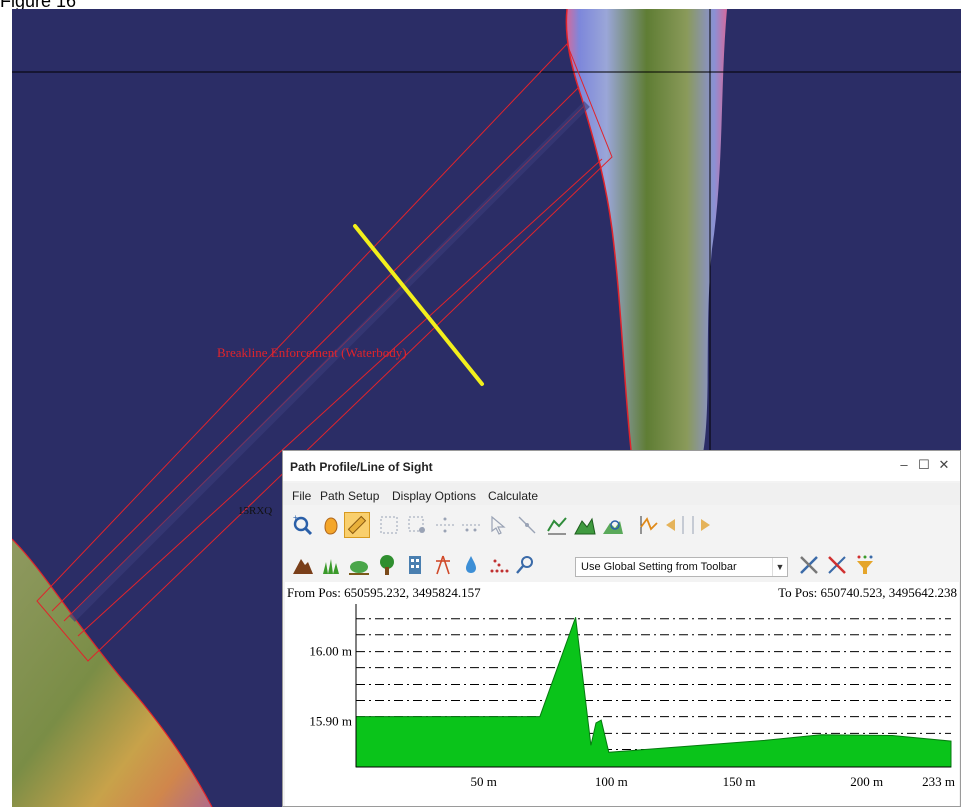 Image resolution: width=961 pixels, height=807 pixels. Describe the element at coordinates (739, 781) in the screenshot. I see `x-tick-label-2: 150 m` at that location.